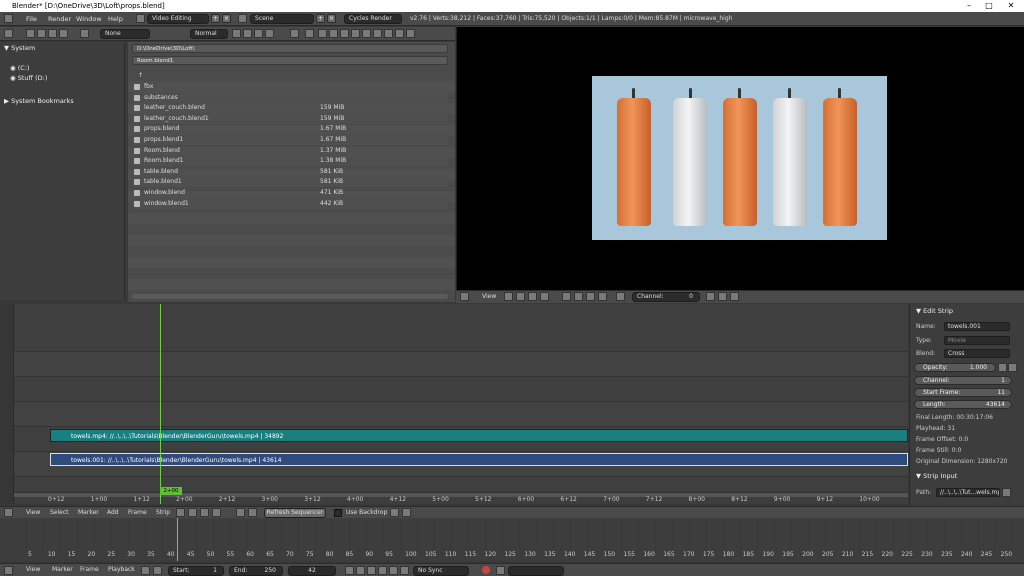 Image resolution: width=1024 pixels, height=576 pixels. Describe the element at coordinates (666, 297) in the screenshot. I see `channel-field: Channel: 0` at that location.